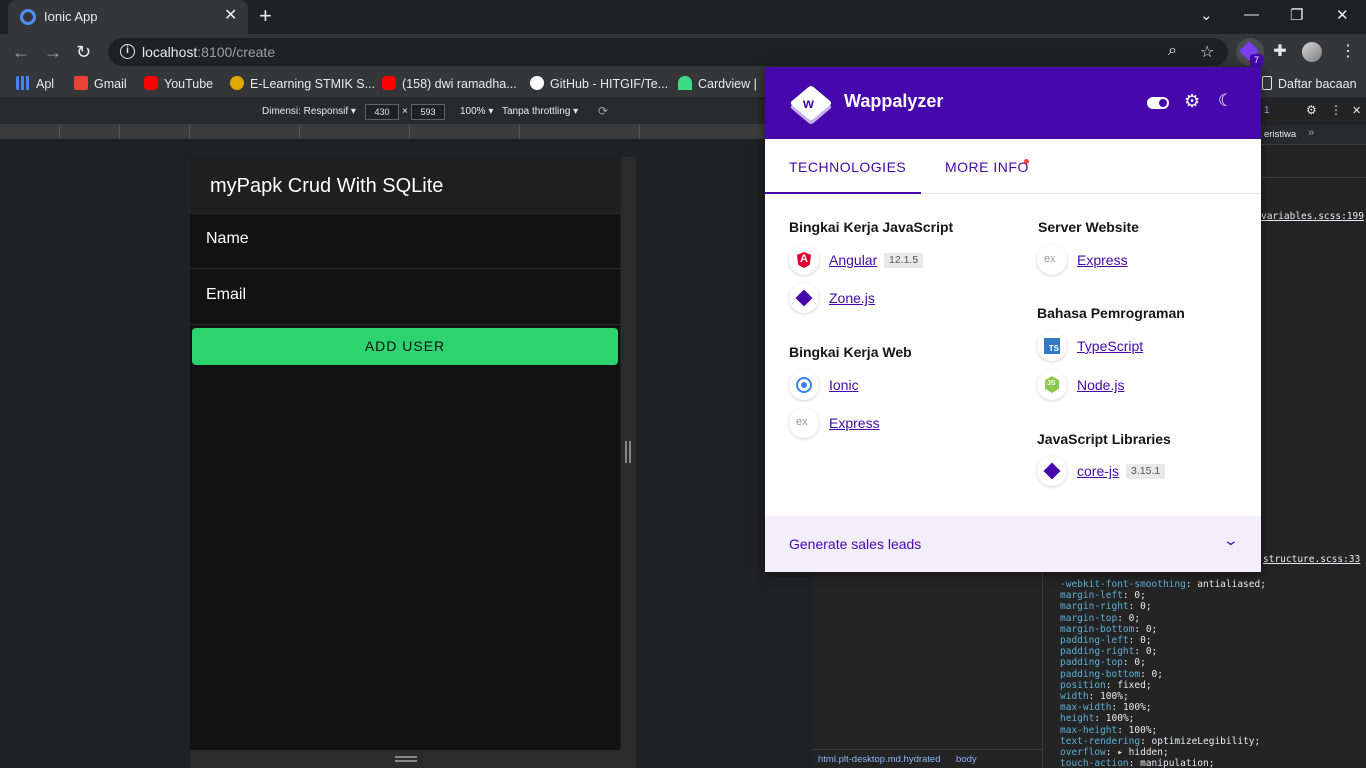 The image size is (1366, 768). I want to click on tech-link: Ionic, so click(844, 385).